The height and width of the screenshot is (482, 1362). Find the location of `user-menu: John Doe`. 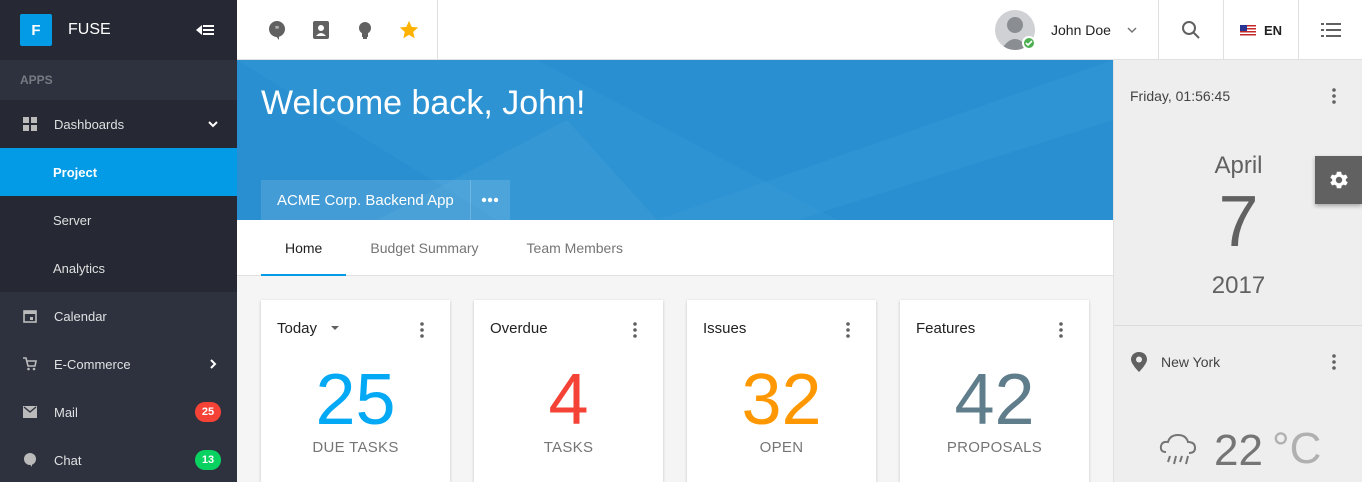

user-menu: John Doe is located at coordinates (1067, 30).